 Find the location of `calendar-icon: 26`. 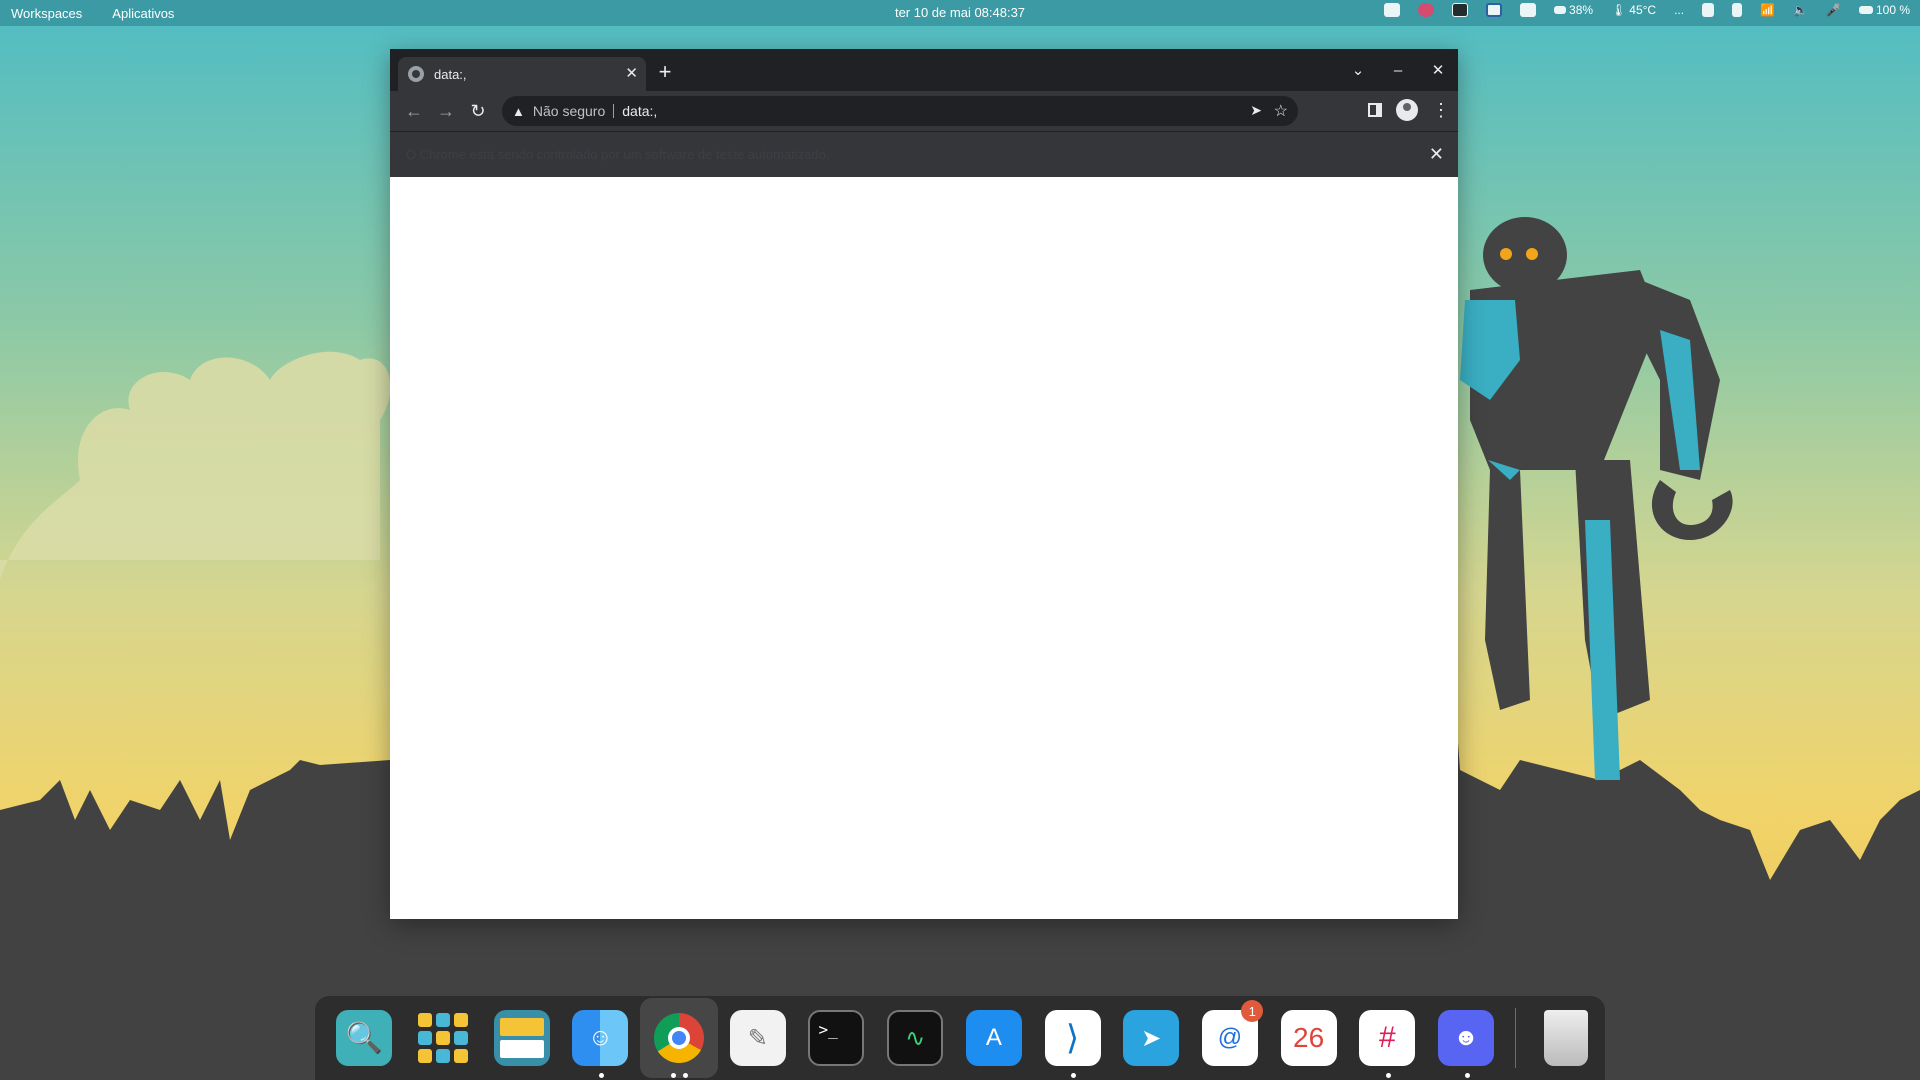

calendar-icon: 26 is located at coordinates (1308, 1038).